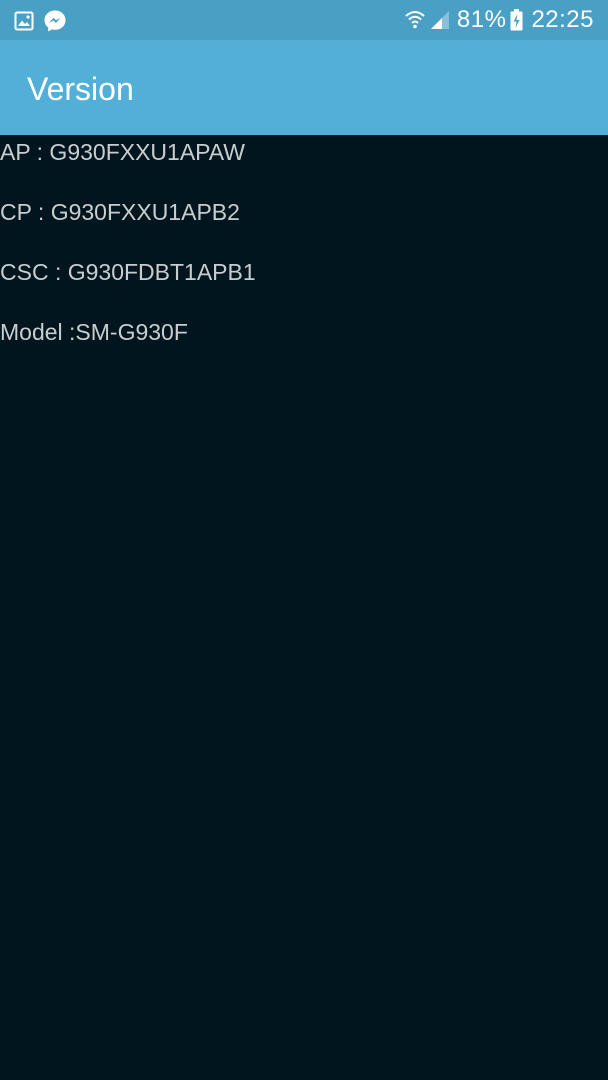  I want to click on status-clock: 22:25, so click(562, 19).